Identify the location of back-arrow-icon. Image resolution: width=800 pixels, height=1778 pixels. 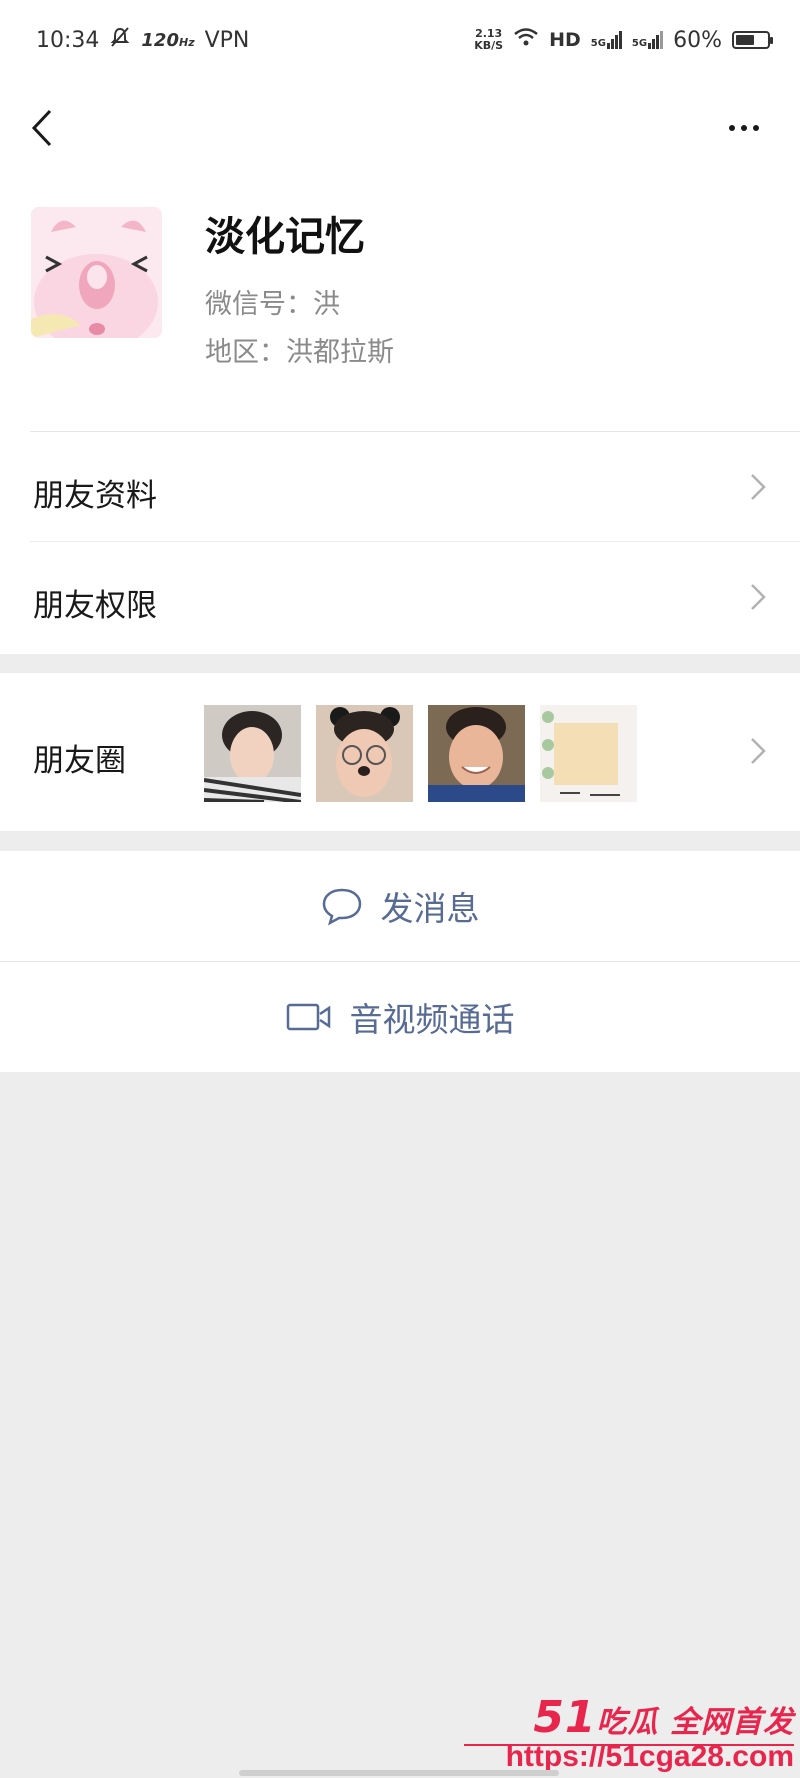
(41, 128).